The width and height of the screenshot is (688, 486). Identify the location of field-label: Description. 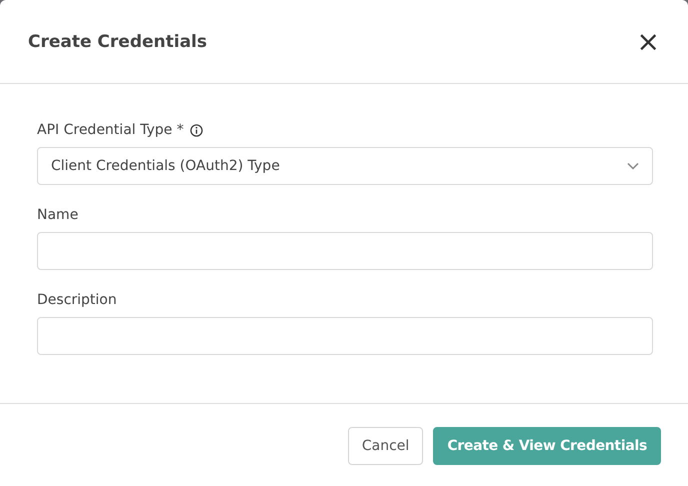
(77, 300).